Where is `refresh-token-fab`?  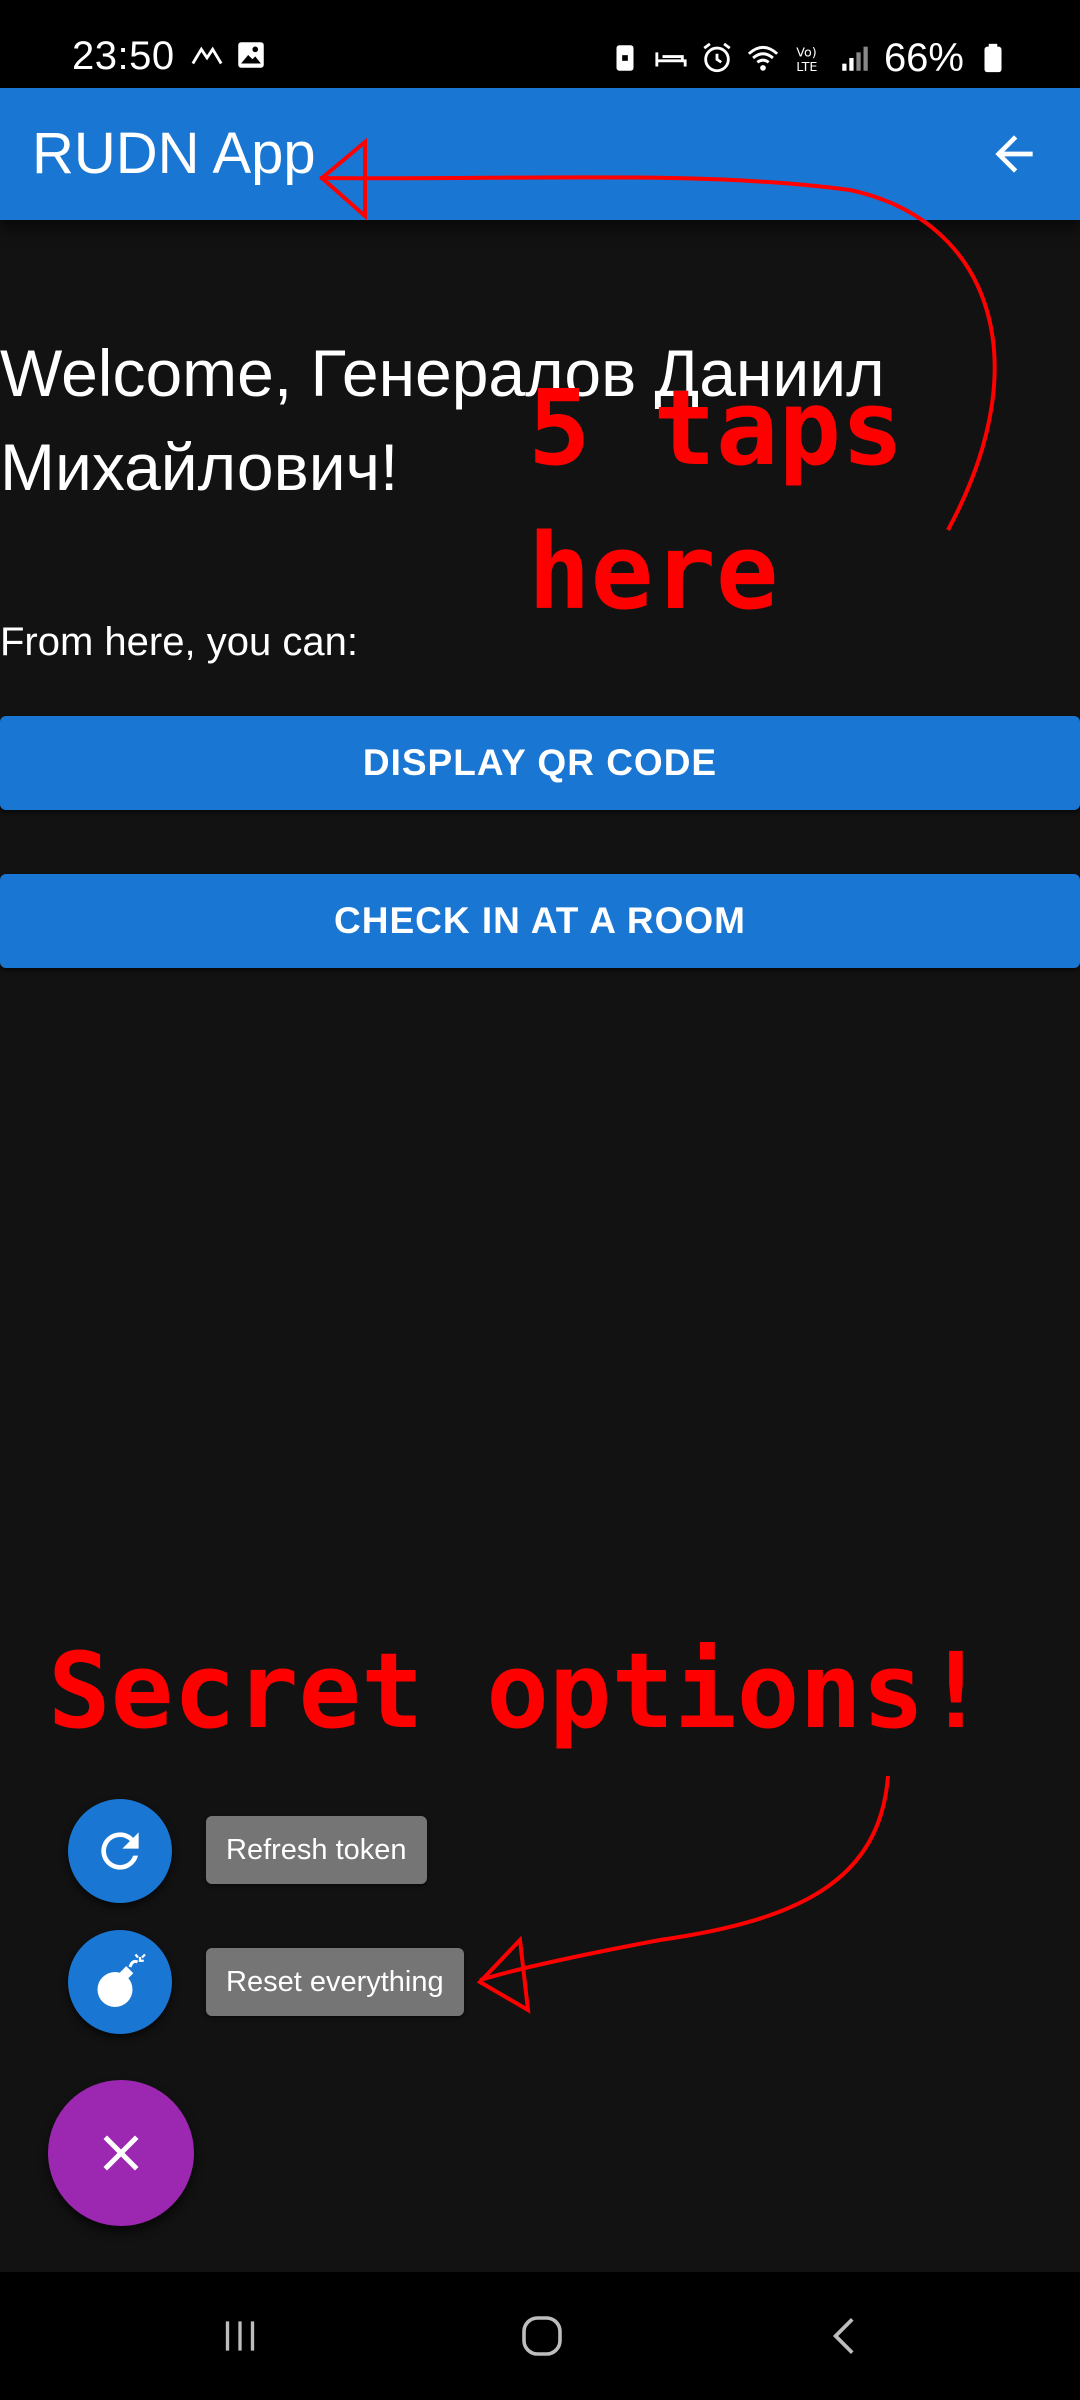
refresh-token-fab is located at coordinates (120, 1851).